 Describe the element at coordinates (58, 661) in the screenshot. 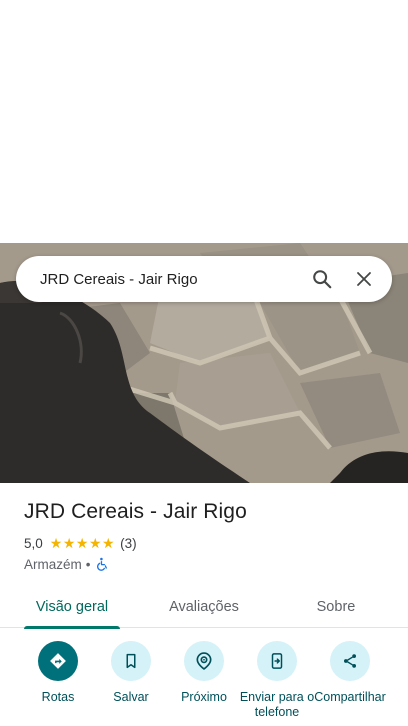

I see `directions-icon` at that location.